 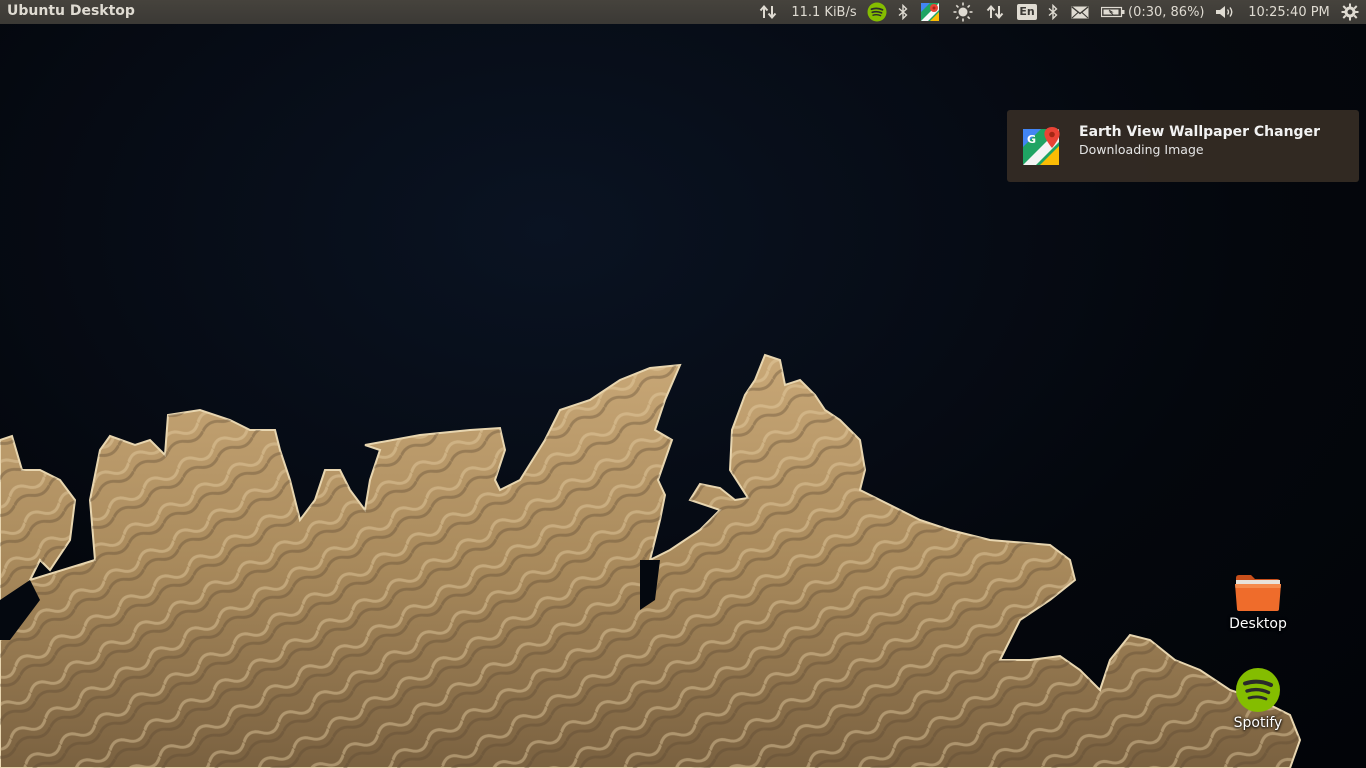 I want to click on net-speed-text: 11.1 KiB/s, so click(x=824, y=12).